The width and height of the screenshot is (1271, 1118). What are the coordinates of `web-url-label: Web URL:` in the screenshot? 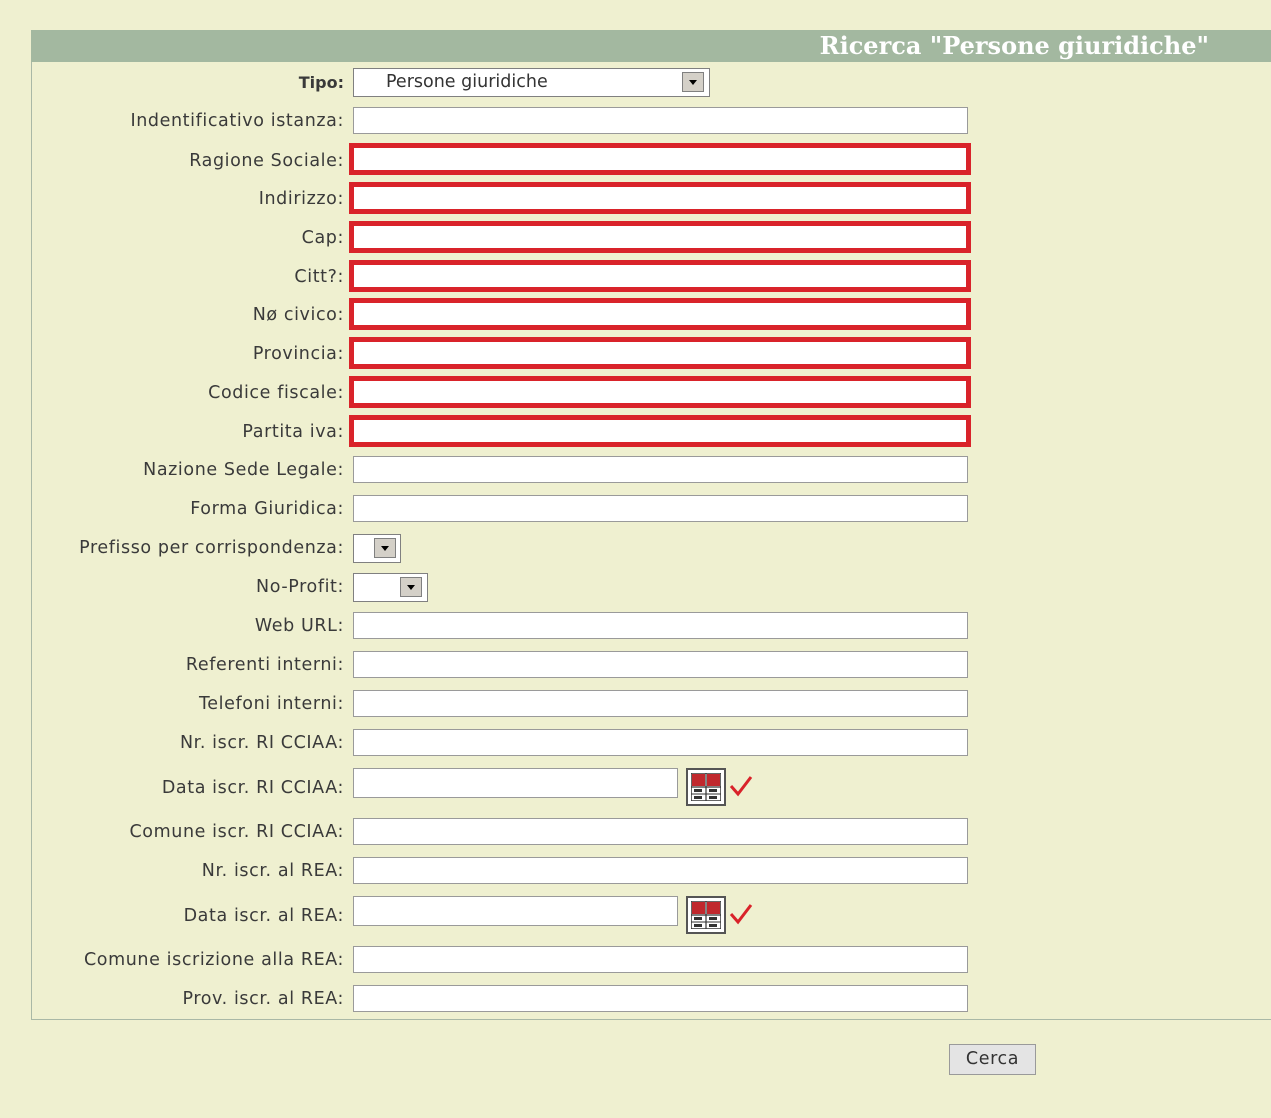 It's located at (299, 626).